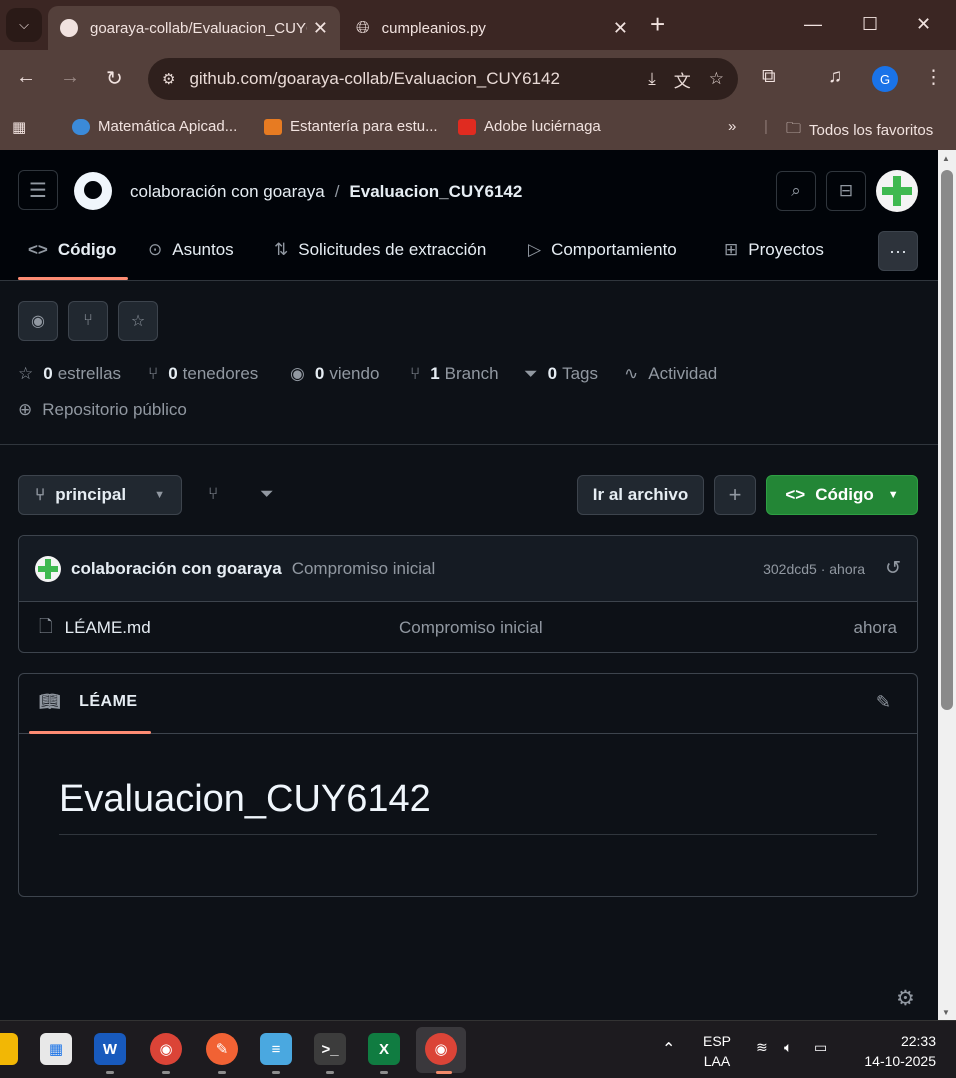  Describe the element at coordinates (380, 250) in the screenshot. I see `tab-pull-requests: ⇅ Solicitudes de extracción` at that location.